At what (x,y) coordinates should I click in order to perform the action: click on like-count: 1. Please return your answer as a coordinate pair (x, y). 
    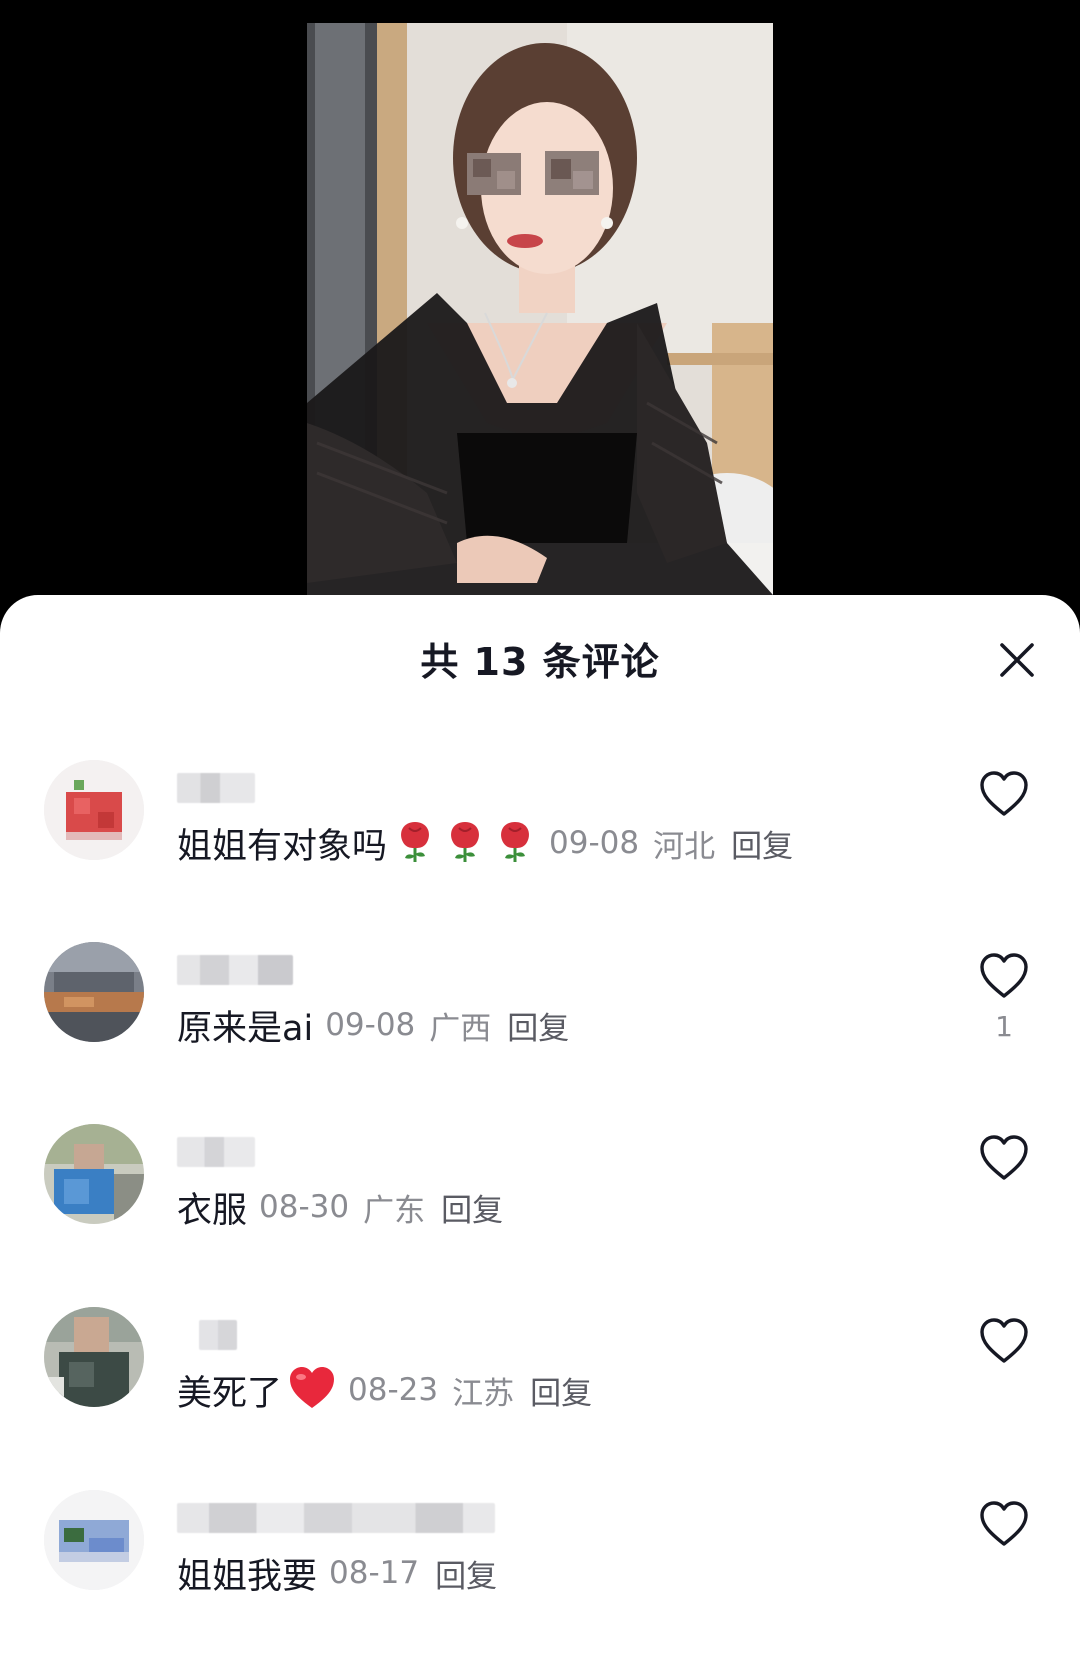
    Looking at the image, I should click on (1004, 1026).